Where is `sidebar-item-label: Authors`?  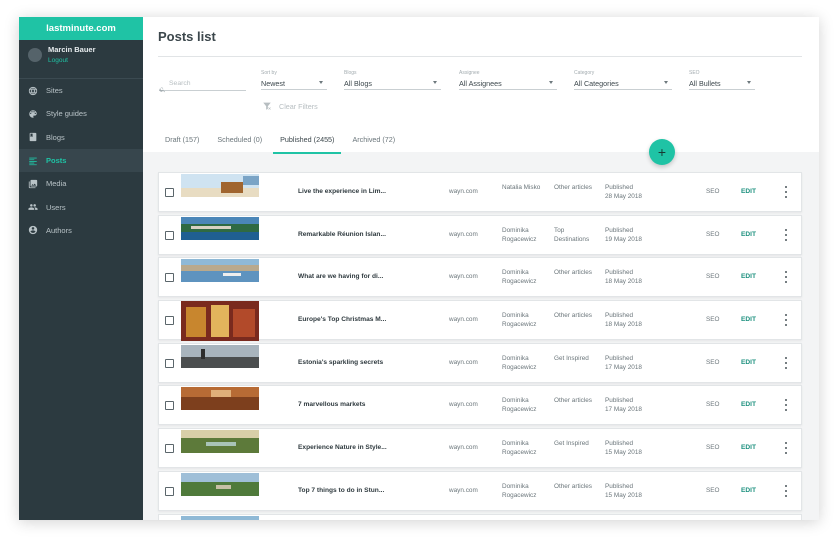
sidebar-item-label: Authors is located at coordinates (59, 230).